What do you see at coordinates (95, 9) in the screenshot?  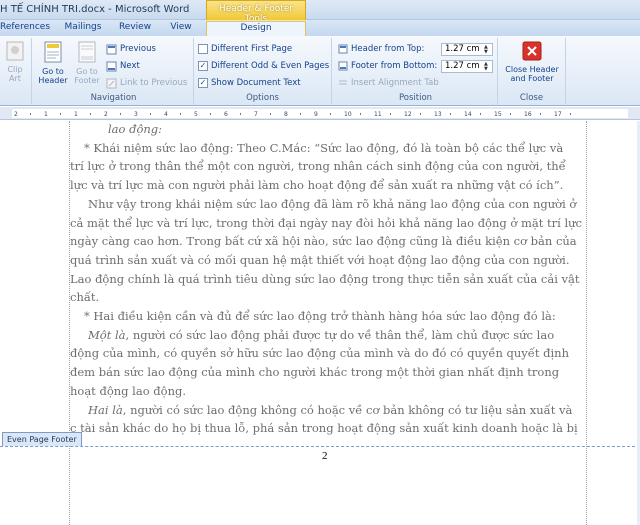 I see `window-title: H TẾ CHÍNH TRI.docx - Microsoft Word` at bounding box center [95, 9].